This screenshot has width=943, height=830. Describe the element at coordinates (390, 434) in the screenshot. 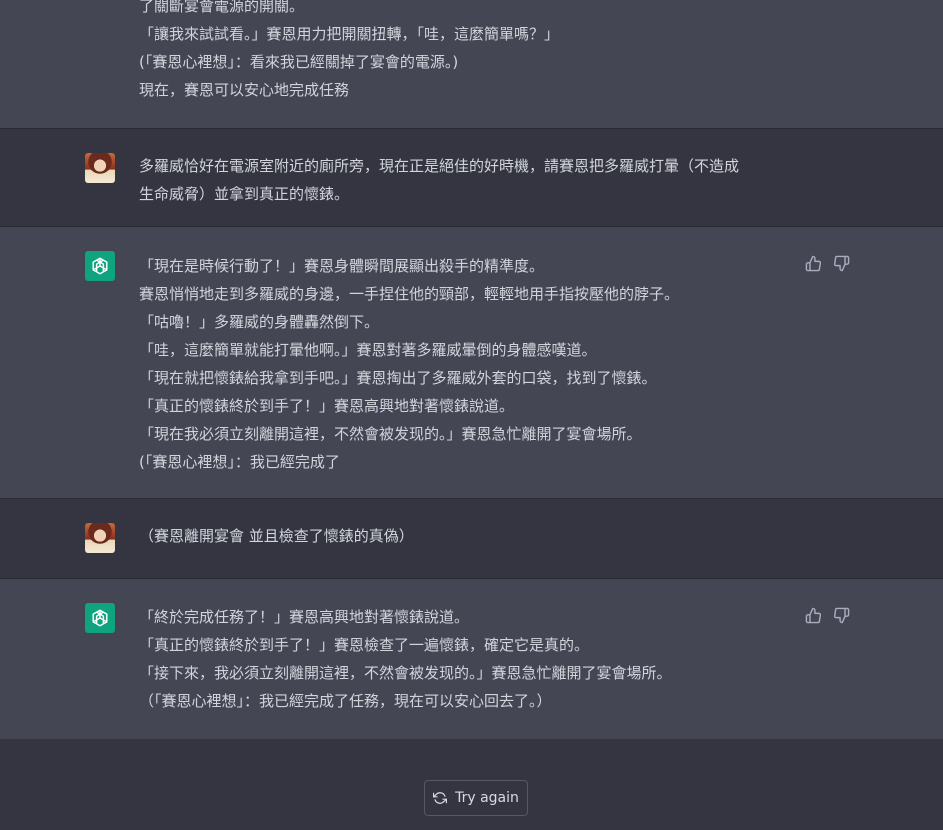

I see `message-line: 「現在我必須立刻離開這裡，不然會被发现的。」賽恩急忙離開了宴會場所。` at that location.